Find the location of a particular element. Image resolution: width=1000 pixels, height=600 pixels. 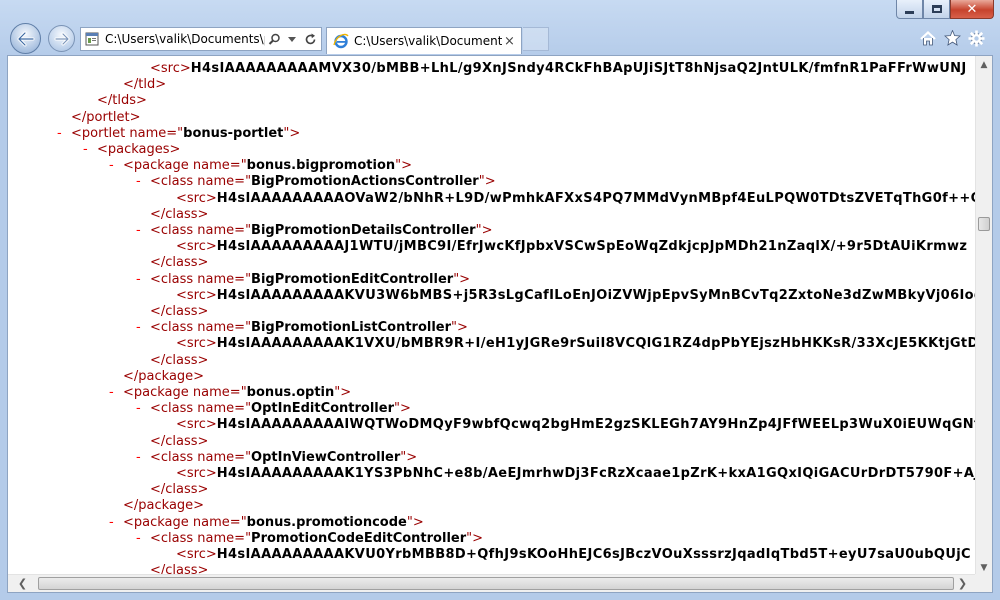

horizontal-scroll-thumb is located at coordinates (496, 583).